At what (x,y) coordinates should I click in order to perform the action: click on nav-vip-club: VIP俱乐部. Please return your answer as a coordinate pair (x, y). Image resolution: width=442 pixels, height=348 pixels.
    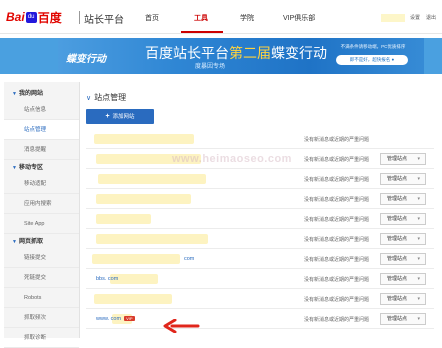
    Looking at the image, I should click on (299, 18).